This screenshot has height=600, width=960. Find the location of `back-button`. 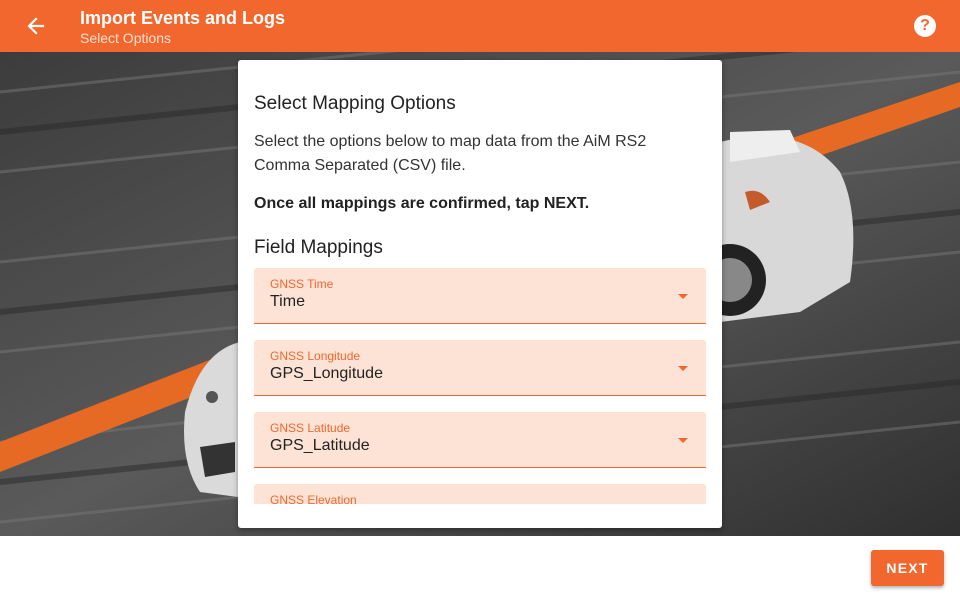

back-button is located at coordinates (36, 26).